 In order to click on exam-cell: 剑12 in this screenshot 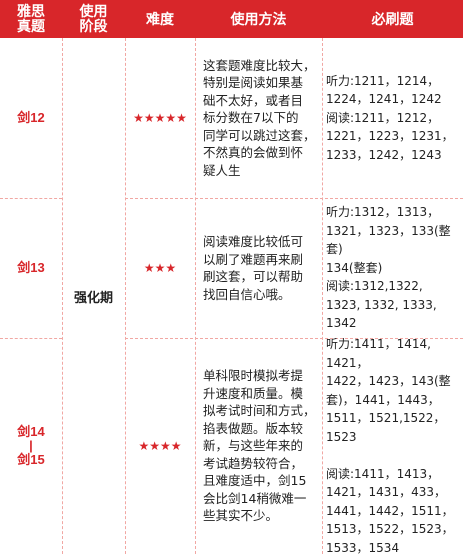, I will do `click(31, 117)`.